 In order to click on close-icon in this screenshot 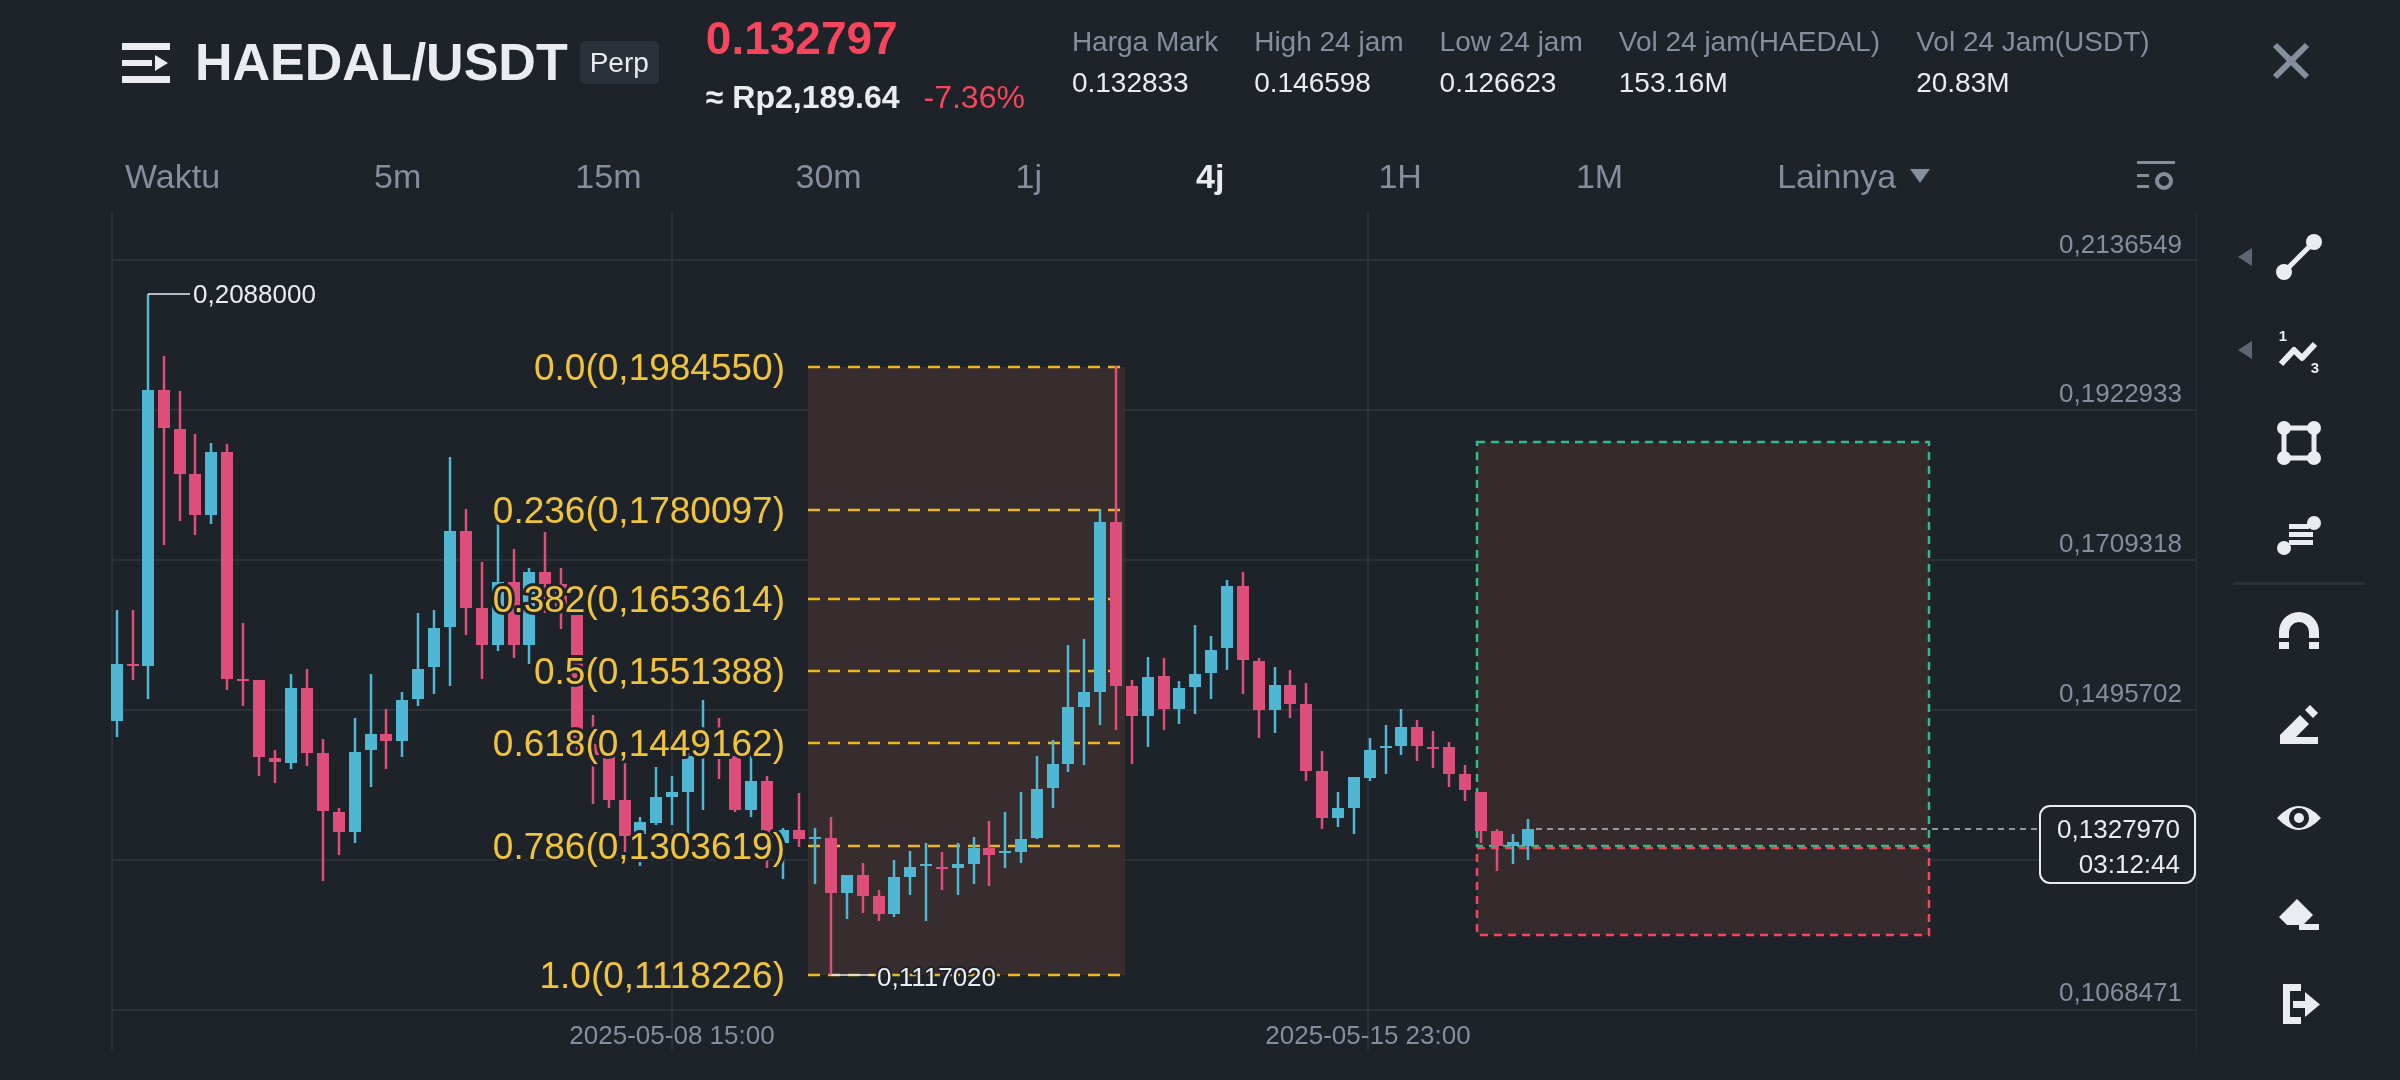, I will do `click(2291, 61)`.